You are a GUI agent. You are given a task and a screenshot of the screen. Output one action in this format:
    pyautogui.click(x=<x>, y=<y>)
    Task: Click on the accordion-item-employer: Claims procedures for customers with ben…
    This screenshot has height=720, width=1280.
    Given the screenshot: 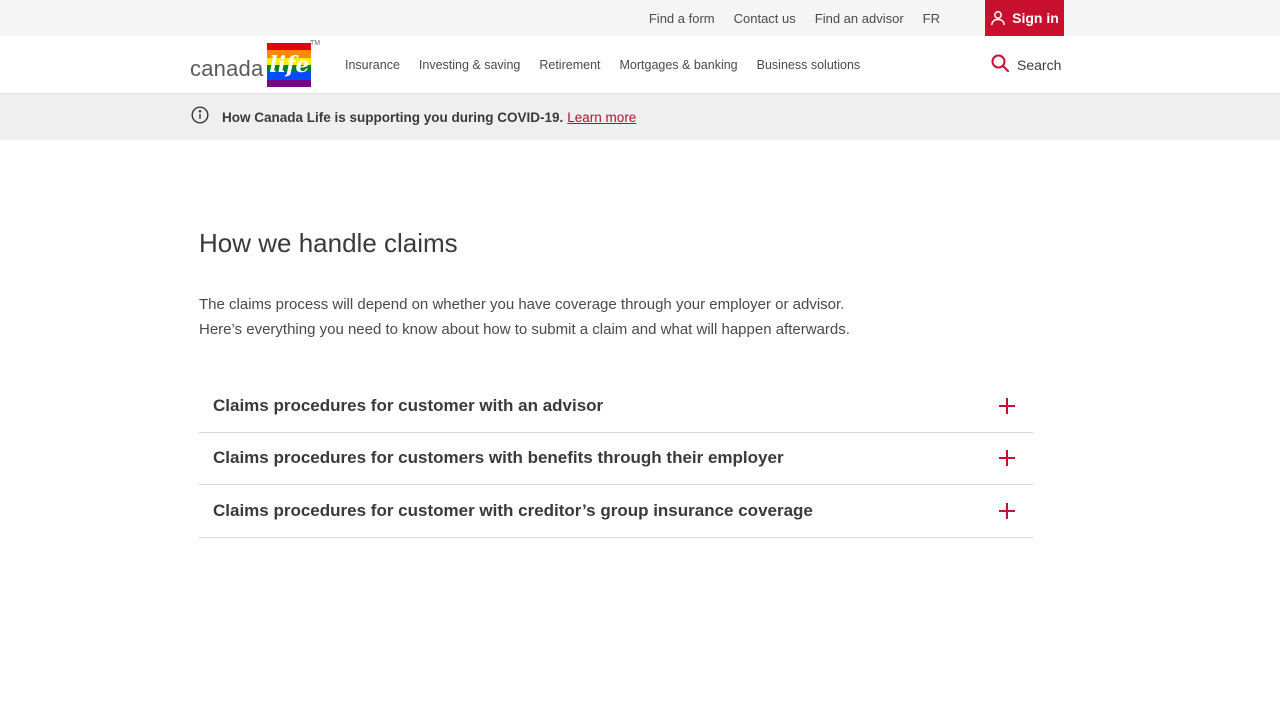 What is the action you would take?
    pyautogui.click(x=616, y=459)
    